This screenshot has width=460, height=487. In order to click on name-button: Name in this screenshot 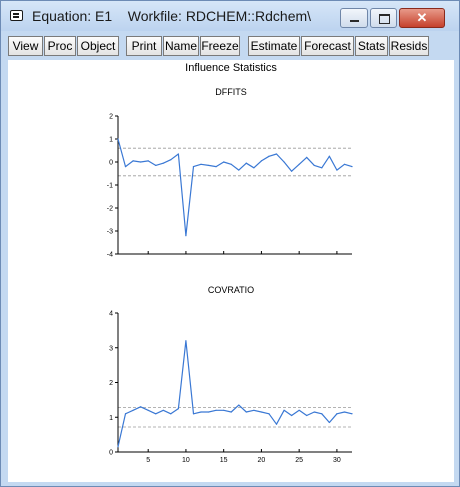, I will do `click(181, 46)`.